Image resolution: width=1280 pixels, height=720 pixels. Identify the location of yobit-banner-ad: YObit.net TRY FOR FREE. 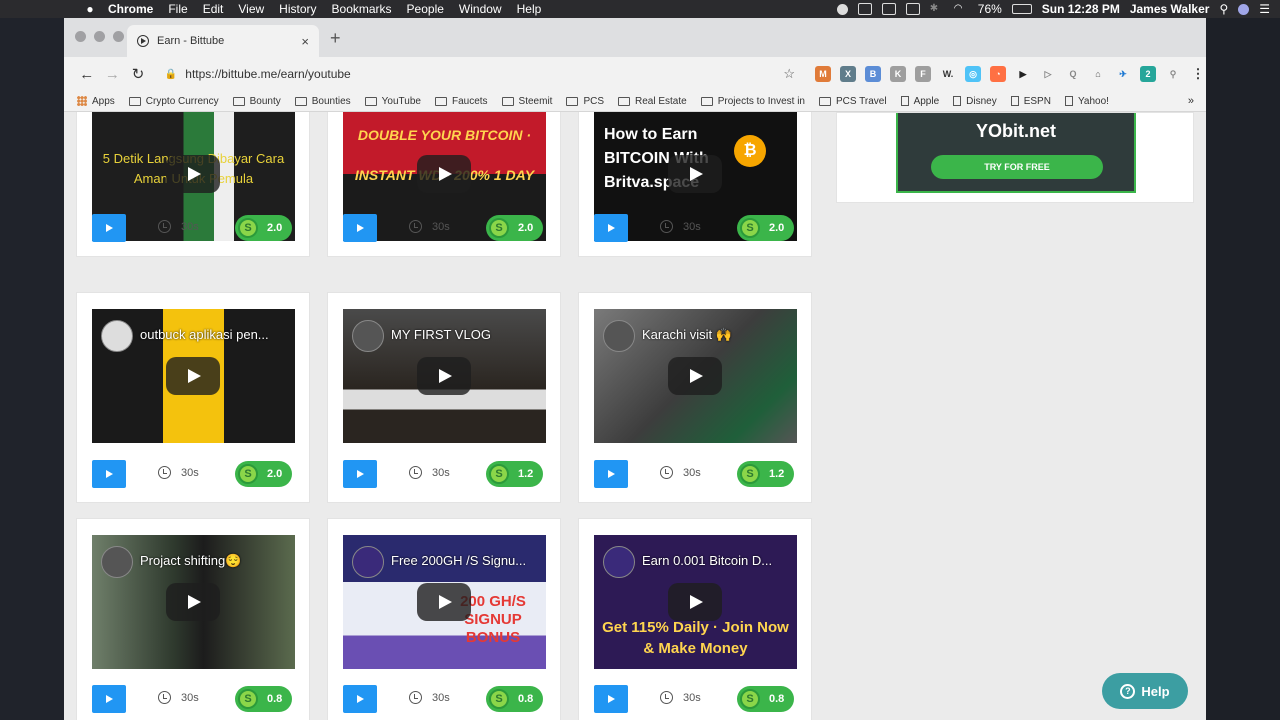
(1016, 153).